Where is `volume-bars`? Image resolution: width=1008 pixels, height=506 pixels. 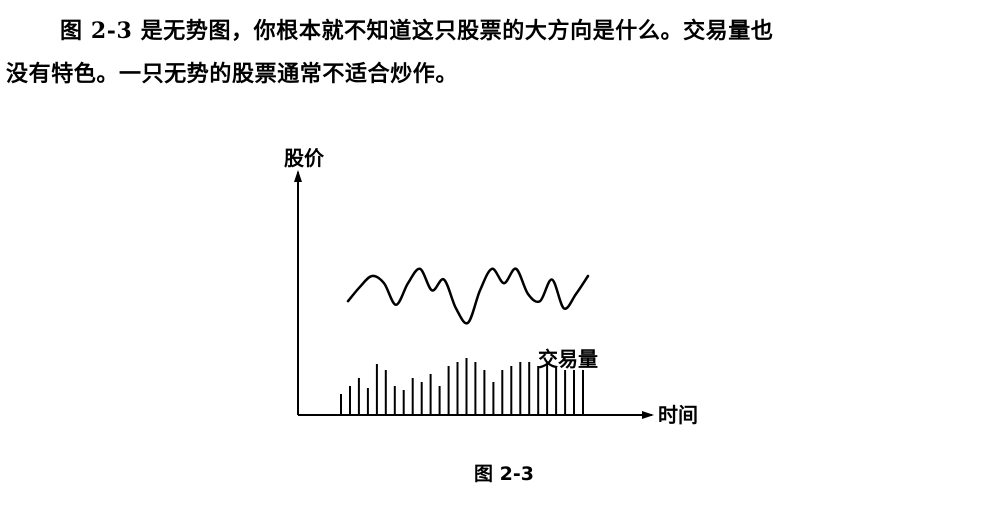 volume-bars is located at coordinates (462, 386).